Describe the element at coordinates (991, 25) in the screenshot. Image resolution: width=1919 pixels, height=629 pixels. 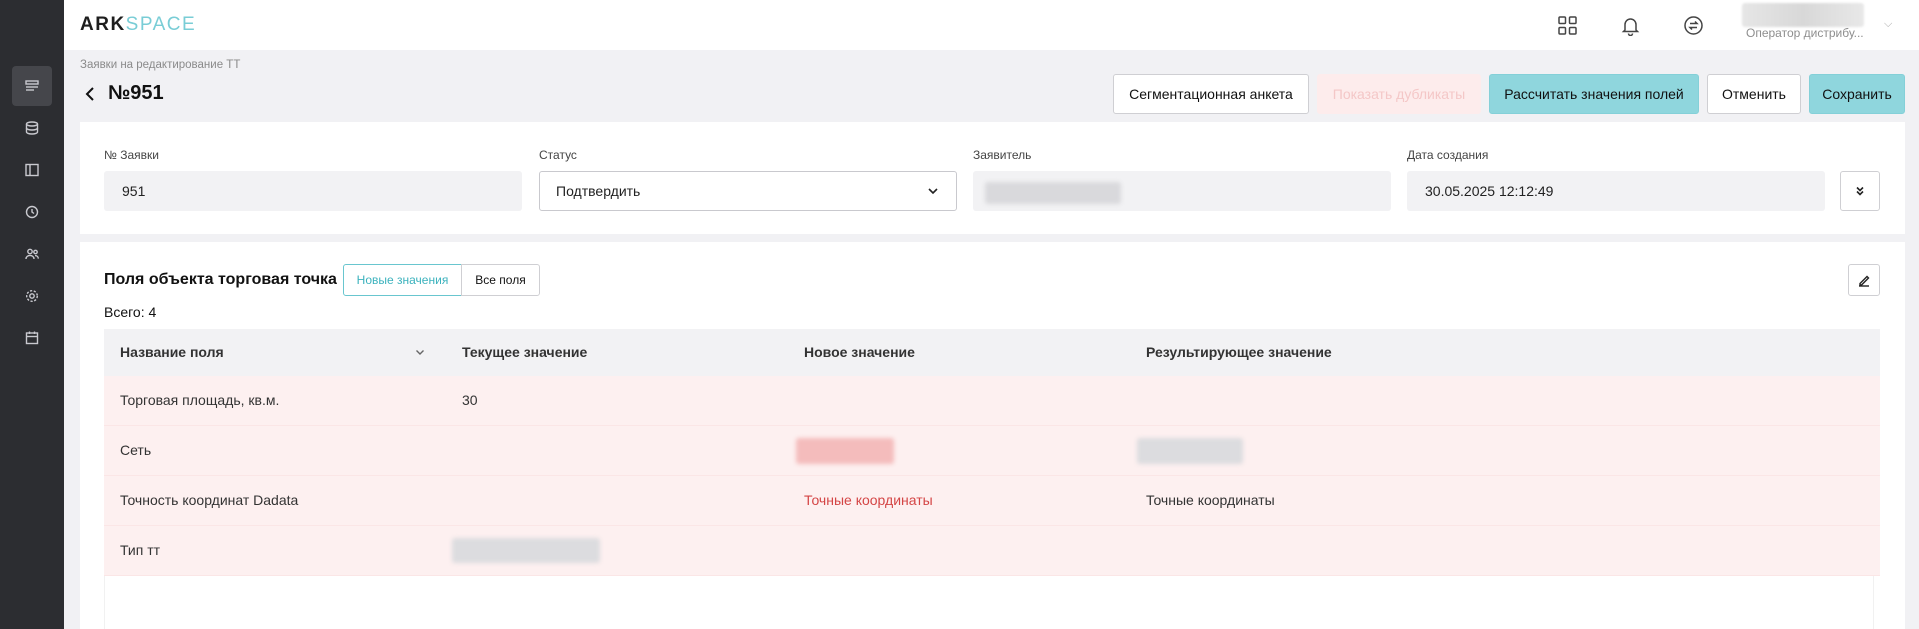
I see `topbar: ARKSPACE Оператор дистрибу... ⌵` at that location.